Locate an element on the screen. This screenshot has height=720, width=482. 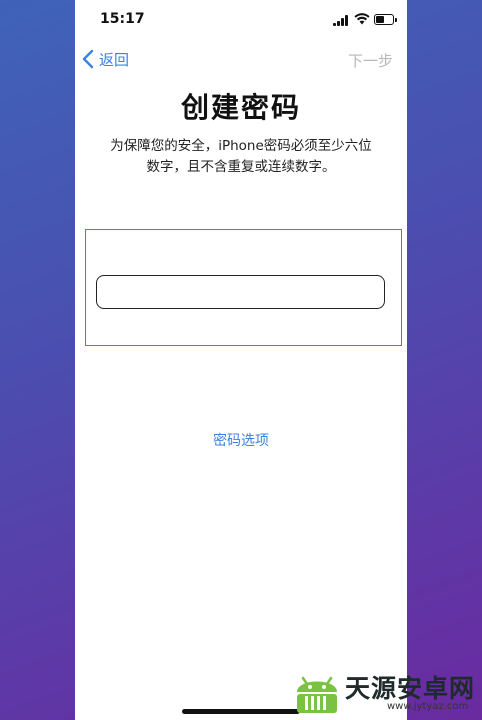
cellular-signal-icon is located at coordinates (341, 20).